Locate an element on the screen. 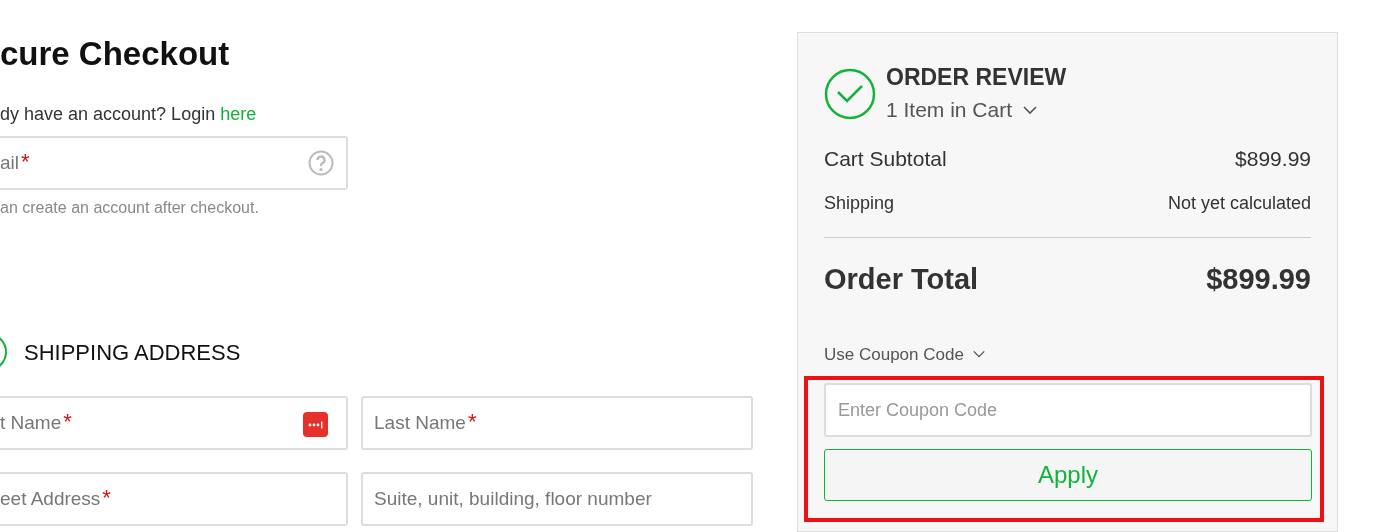 Image resolution: width=1383 pixels, height=532 pixels. section-title: SHIPPING ADDRESS is located at coordinates (132, 352).